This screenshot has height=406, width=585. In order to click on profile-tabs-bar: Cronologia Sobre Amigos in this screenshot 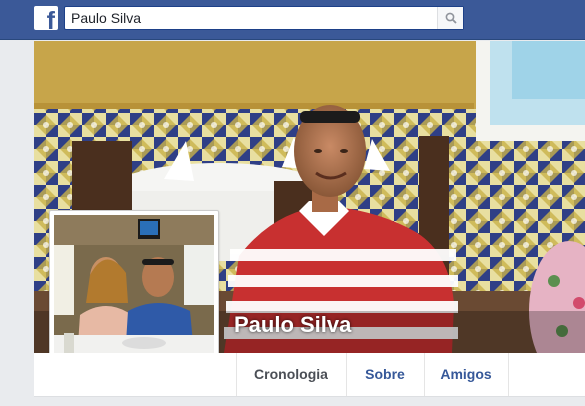, I will do `click(309, 375)`.